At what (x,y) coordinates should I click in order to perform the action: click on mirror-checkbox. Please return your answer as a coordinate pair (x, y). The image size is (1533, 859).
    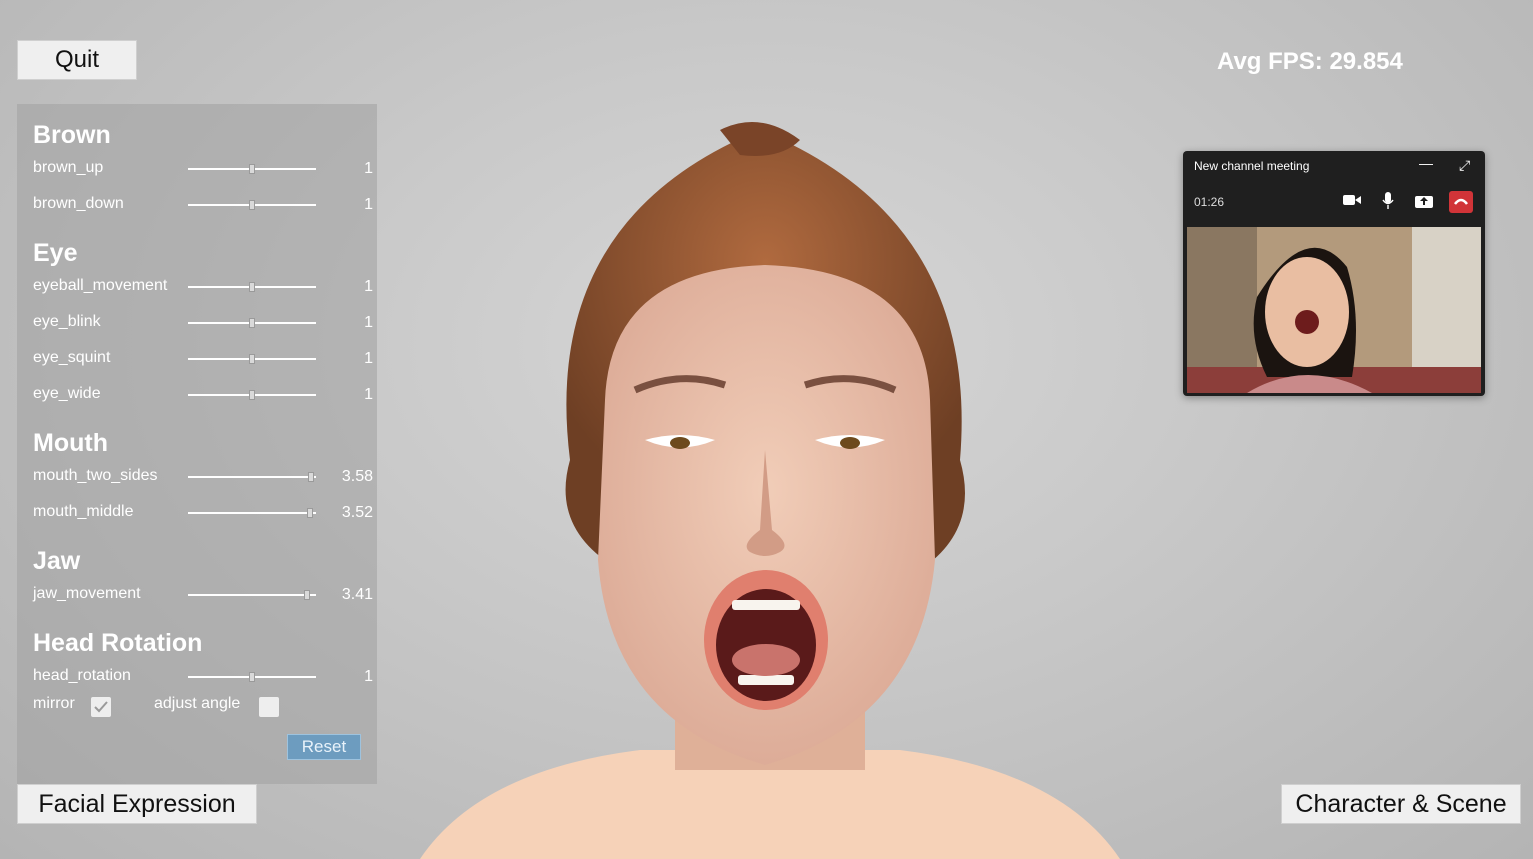
    Looking at the image, I should click on (101, 707).